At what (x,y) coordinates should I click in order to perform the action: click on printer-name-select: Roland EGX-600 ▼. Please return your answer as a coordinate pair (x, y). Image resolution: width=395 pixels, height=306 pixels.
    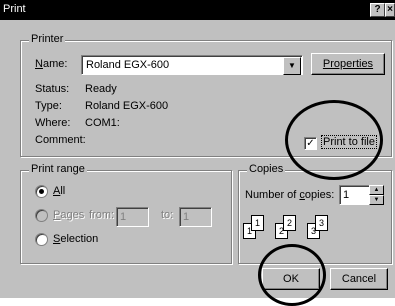
    Looking at the image, I should click on (192, 65).